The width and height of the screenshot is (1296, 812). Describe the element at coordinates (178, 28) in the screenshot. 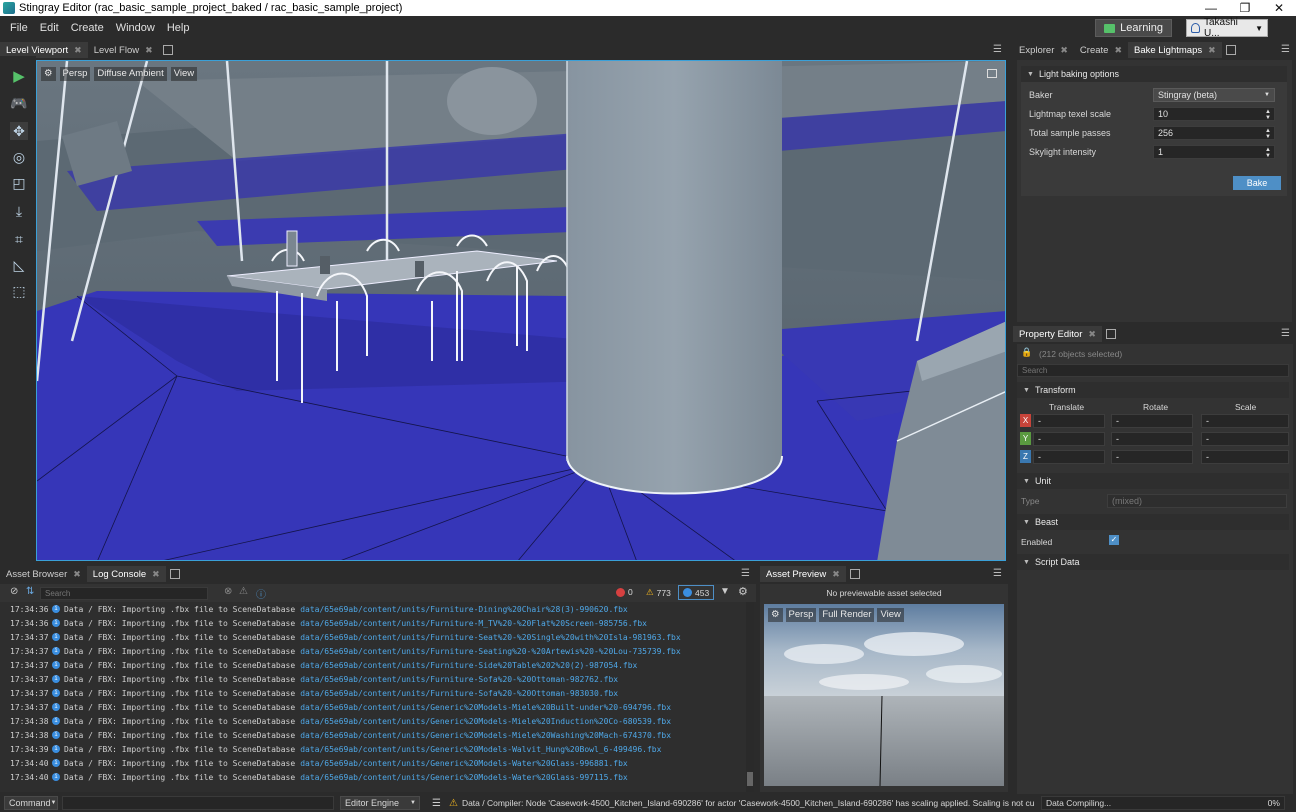

I see `menu-help: Help` at that location.